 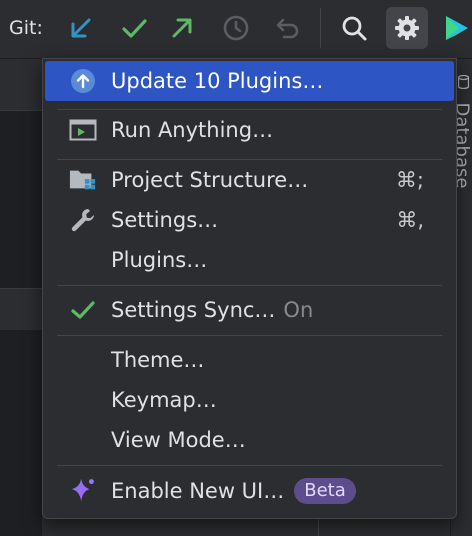 What do you see at coordinates (249, 220) in the screenshot?
I see `menu-item-settings: Settings… ⌘,` at bounding box center [249, 220].